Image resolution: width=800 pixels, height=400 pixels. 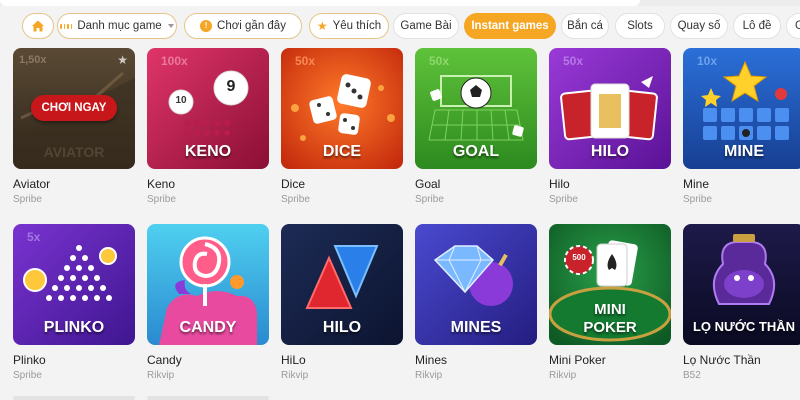 I want to click on play-now-button: CHƠI NGAY, so click(x=74, y=108).